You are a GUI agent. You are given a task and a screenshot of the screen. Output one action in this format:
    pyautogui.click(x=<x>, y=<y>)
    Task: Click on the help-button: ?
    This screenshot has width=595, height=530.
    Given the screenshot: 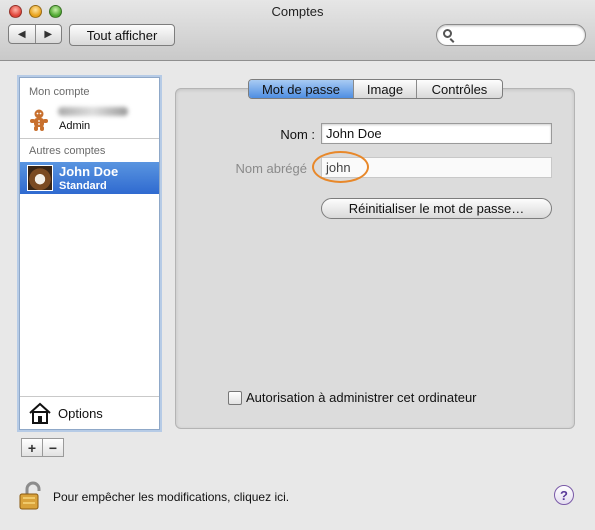 What is the action you would take?
    pyautogui.click(x=564, y=495)
    